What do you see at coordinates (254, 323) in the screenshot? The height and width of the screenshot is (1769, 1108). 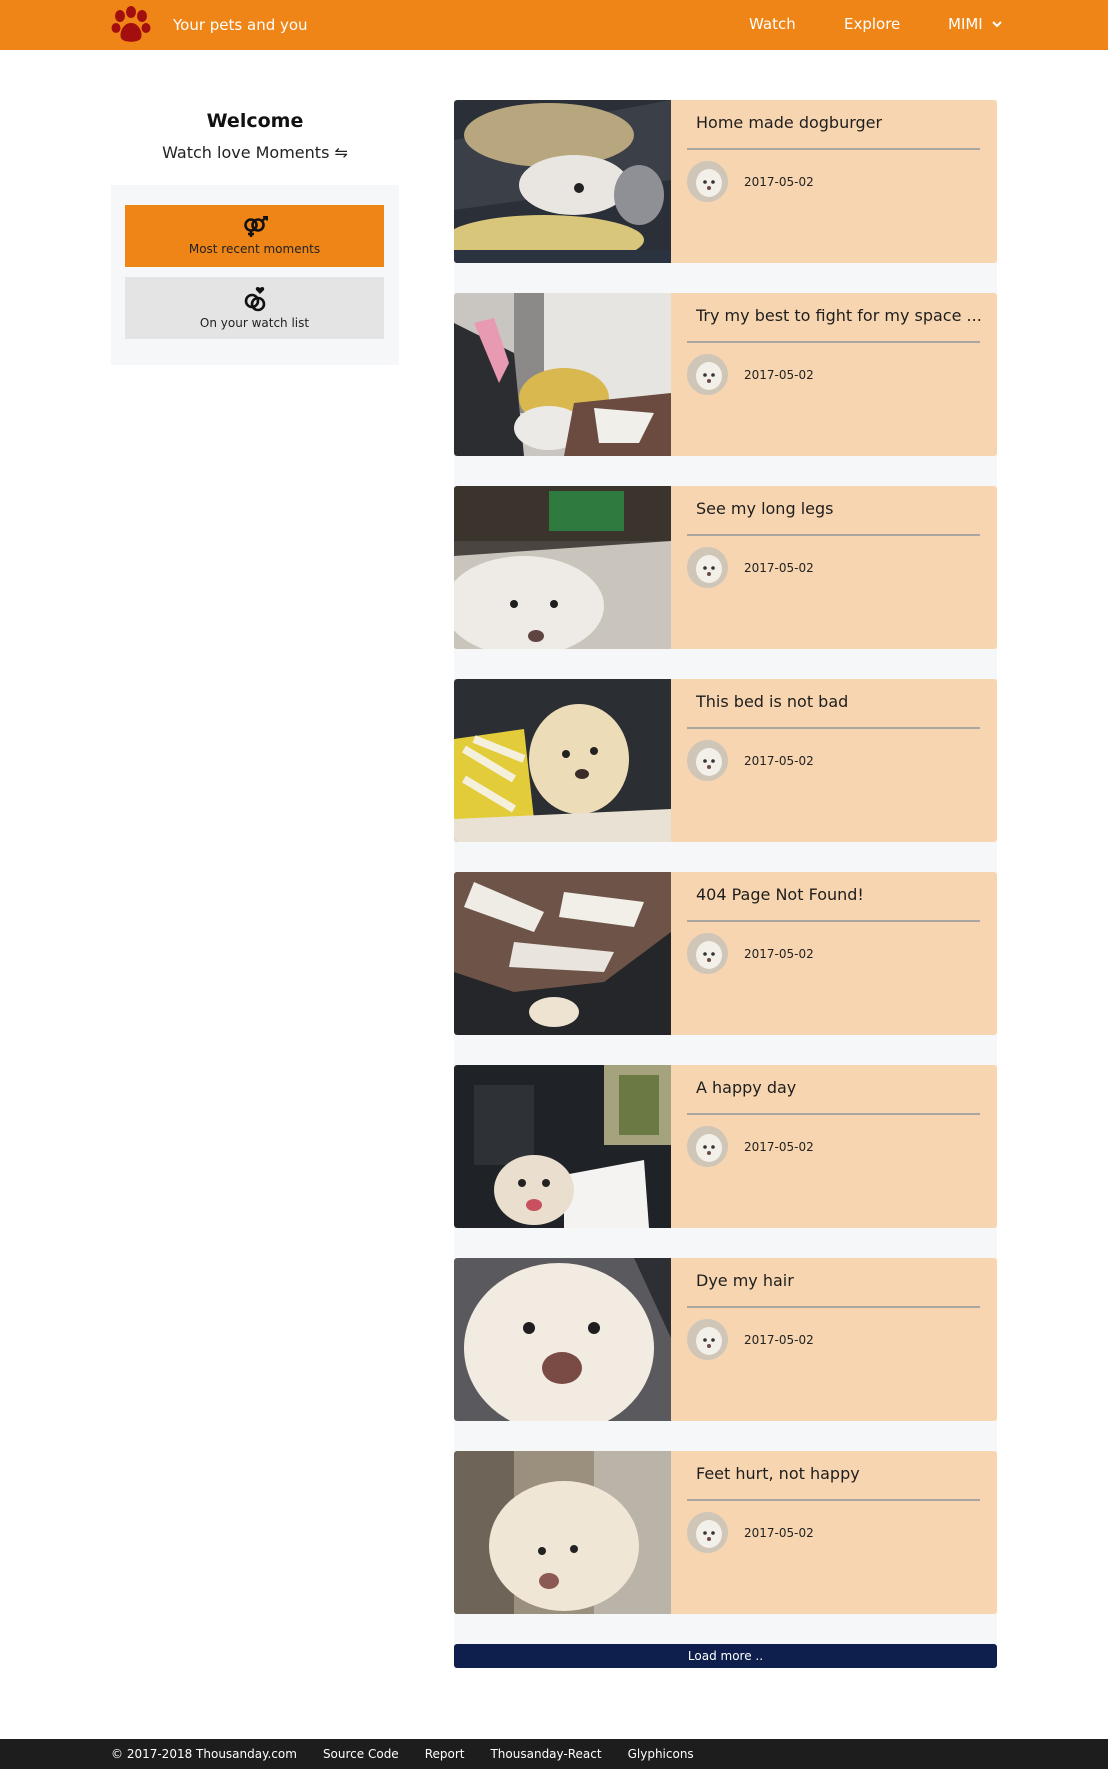 I see `watch-list-label: On your watch list` at bounding box center [254, 323].